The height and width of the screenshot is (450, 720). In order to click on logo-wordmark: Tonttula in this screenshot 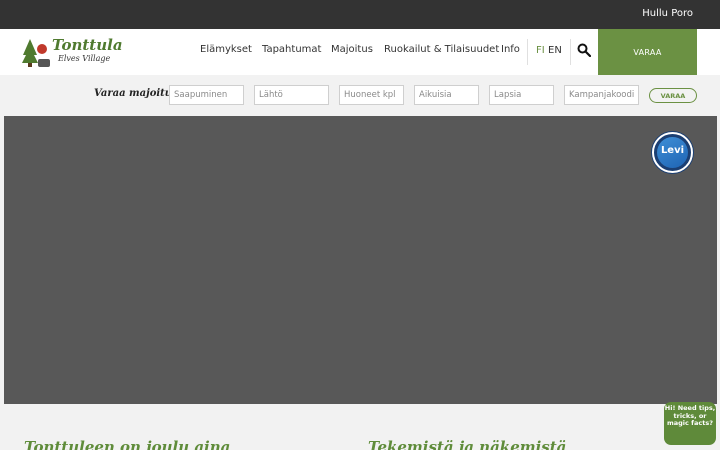, I will do `click(87, 45)`.